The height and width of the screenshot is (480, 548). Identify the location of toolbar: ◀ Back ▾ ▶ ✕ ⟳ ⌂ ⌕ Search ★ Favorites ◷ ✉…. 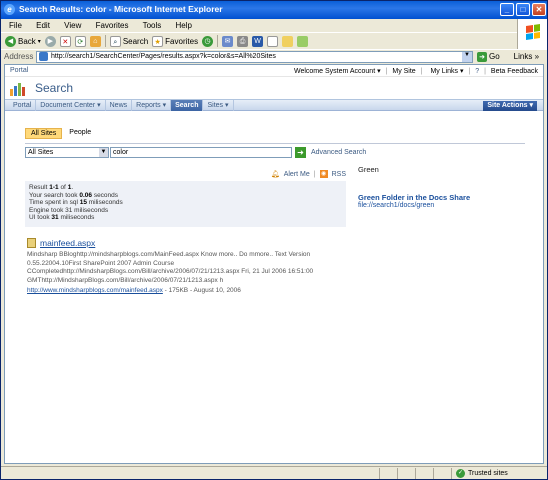
(259, 41).